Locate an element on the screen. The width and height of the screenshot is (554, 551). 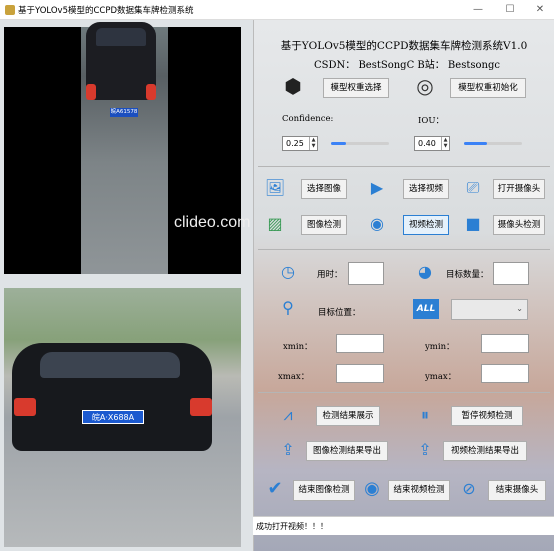
upload-video-icon: ⇪ is located at coordinates (425, 449).